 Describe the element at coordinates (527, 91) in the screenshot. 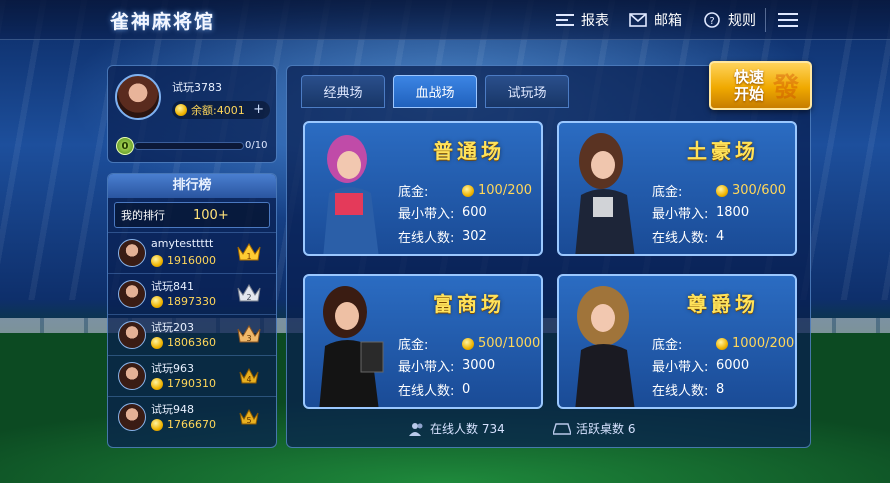

I see `tab-trial: 试玩场` at that location.